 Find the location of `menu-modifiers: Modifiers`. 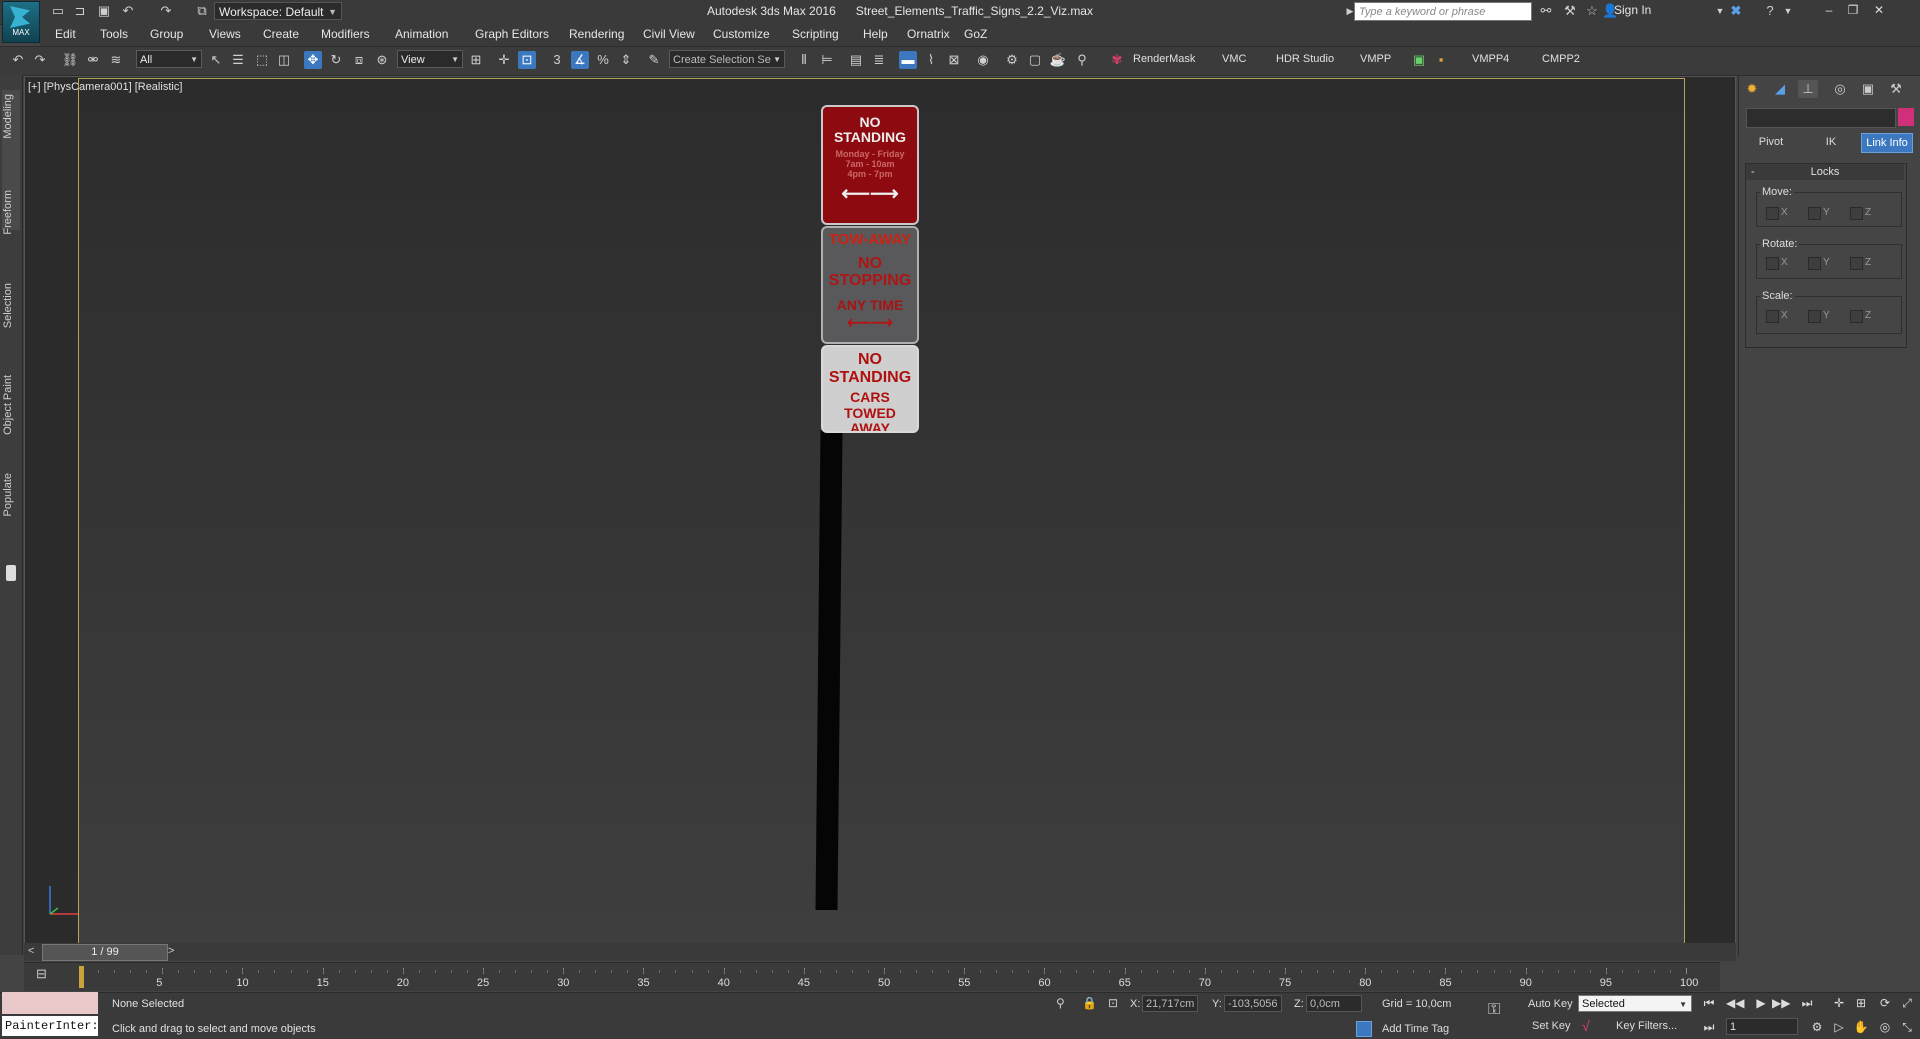

menu-modifiers: Modifiers is located at coordinates (345, 34).